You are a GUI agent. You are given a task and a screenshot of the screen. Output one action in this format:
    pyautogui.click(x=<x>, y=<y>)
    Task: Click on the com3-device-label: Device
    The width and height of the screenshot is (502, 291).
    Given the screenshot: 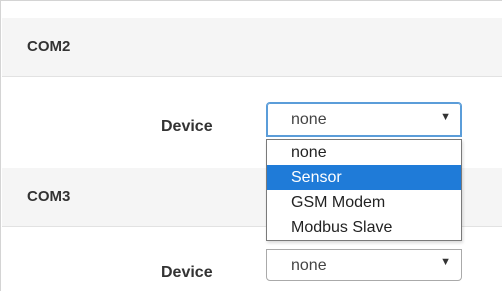 What is the action you would take?
    pyautogui.click(x=187, y=272)
    